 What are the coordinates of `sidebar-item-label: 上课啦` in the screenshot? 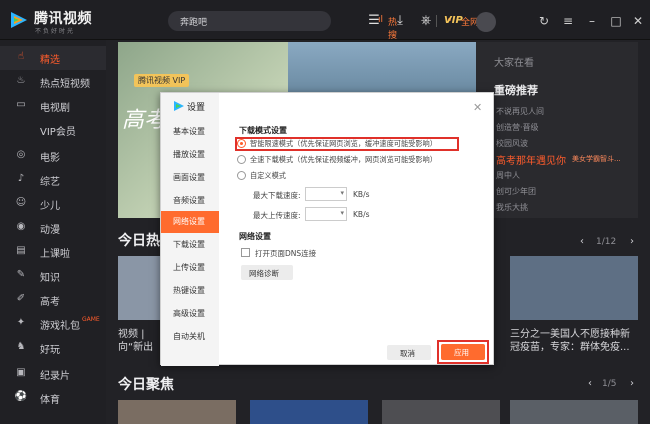 It's located at (55, 254).